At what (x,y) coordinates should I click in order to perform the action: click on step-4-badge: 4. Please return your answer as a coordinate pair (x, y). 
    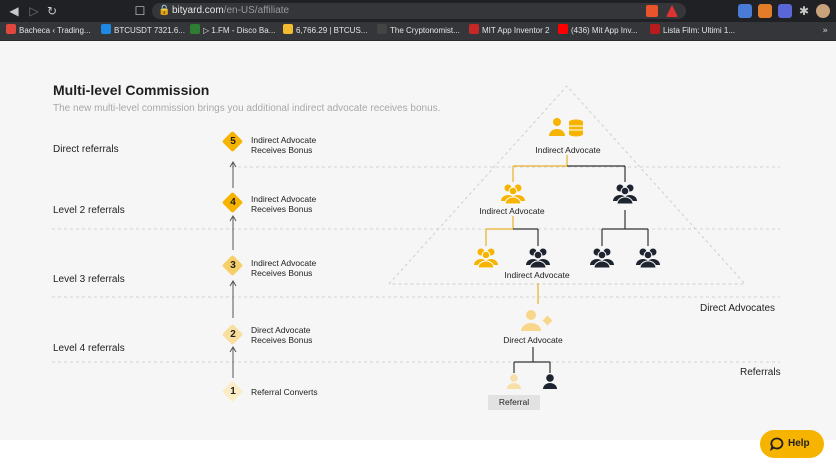
    Looking at the image, I should click on (232, 202).